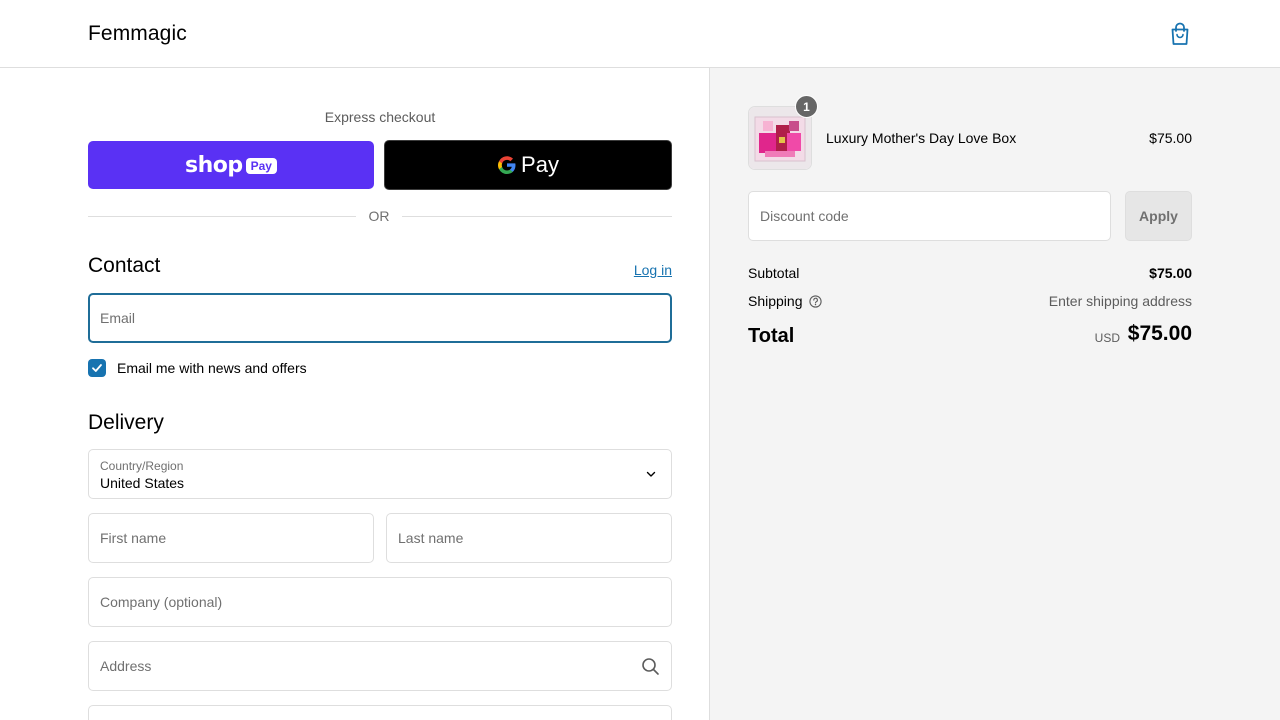 The height and width of the screenshot is (720, 1280). What do you see at coordinates (380, 474) in the screenshot?
I see `country-select: Country/Region United States` at bounding box center [380, 474].